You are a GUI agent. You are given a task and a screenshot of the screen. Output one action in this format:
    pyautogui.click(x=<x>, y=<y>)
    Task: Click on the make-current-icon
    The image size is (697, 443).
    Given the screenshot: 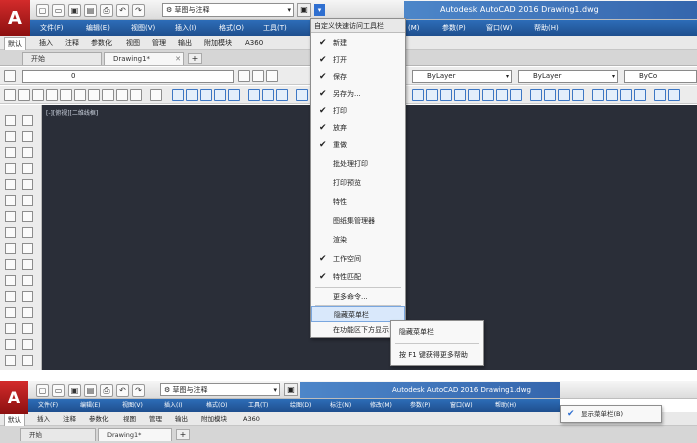 What is the action you would take?
    pyautogui.click(x=244, y=76)
    